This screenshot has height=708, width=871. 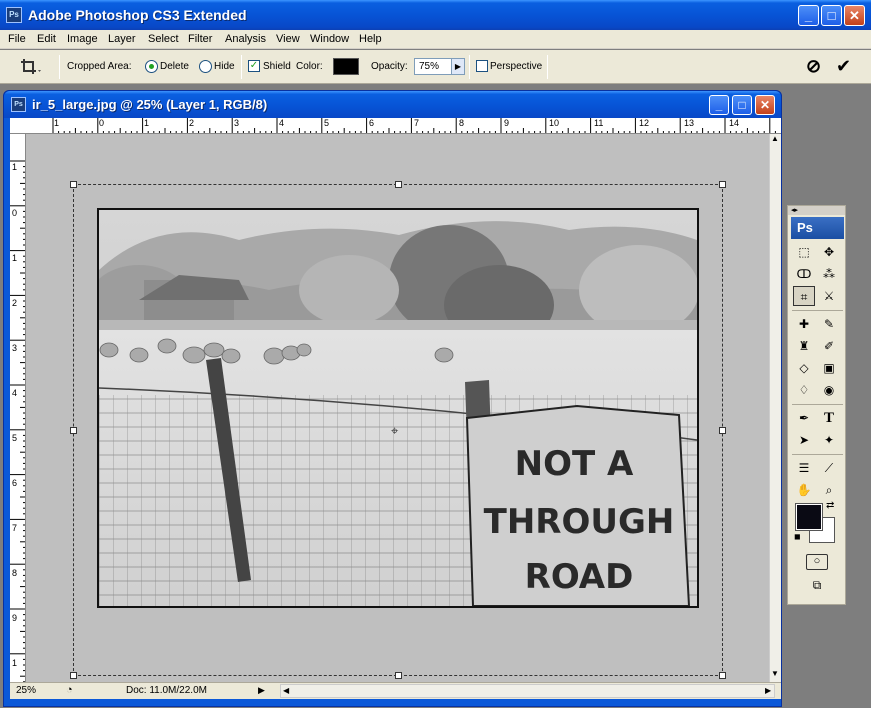 What do you see at coordinates (804, 324) in the screenshot?
I see `healing-brush-tool-icon: ✚` at bounding box center [804, 324].